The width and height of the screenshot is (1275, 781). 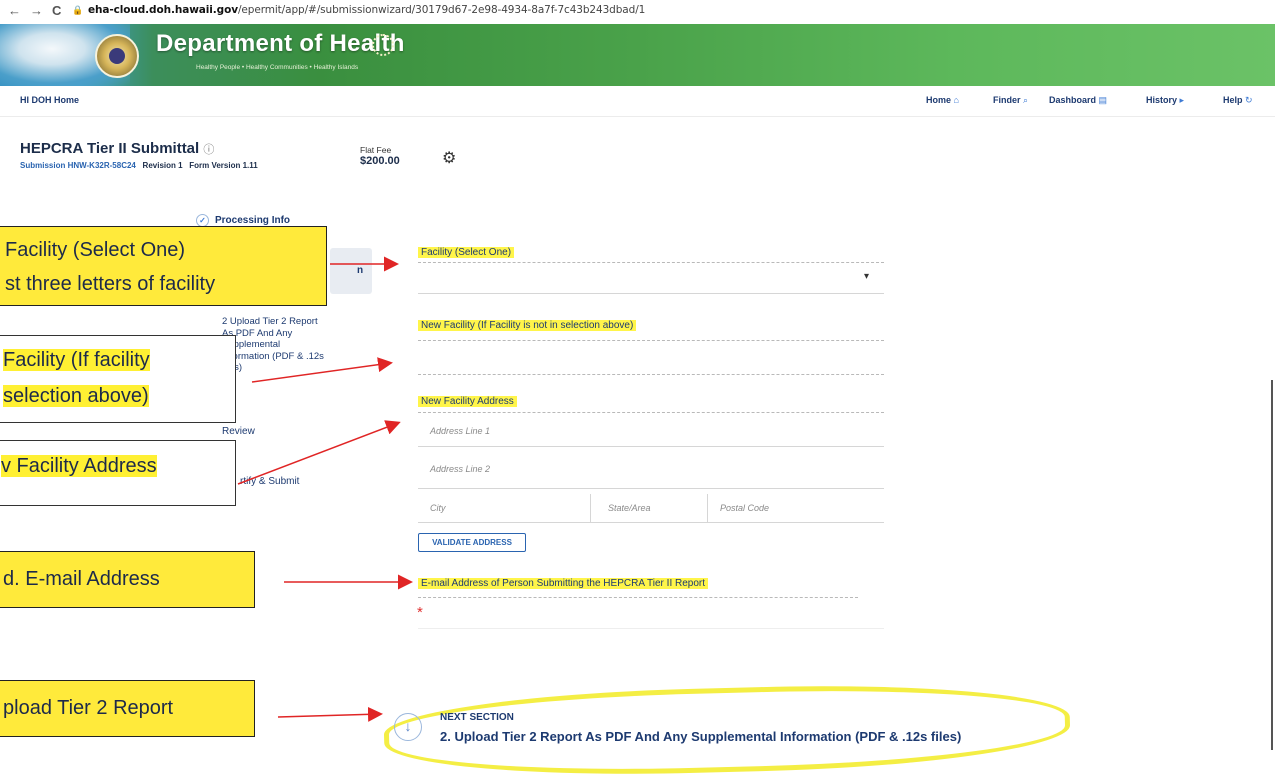 What do you see at coordinates (420, 612) in the screenshot?
I see `required-asterisk: *` at bounding box center [420, 612].